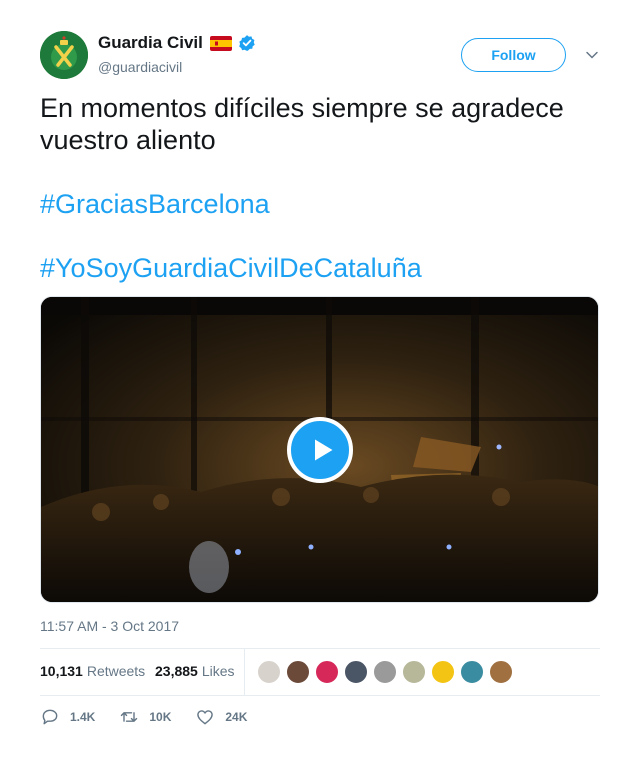  Describe the element at coordinates (64, 55) in the screenshot. I see `avatar` at that location.